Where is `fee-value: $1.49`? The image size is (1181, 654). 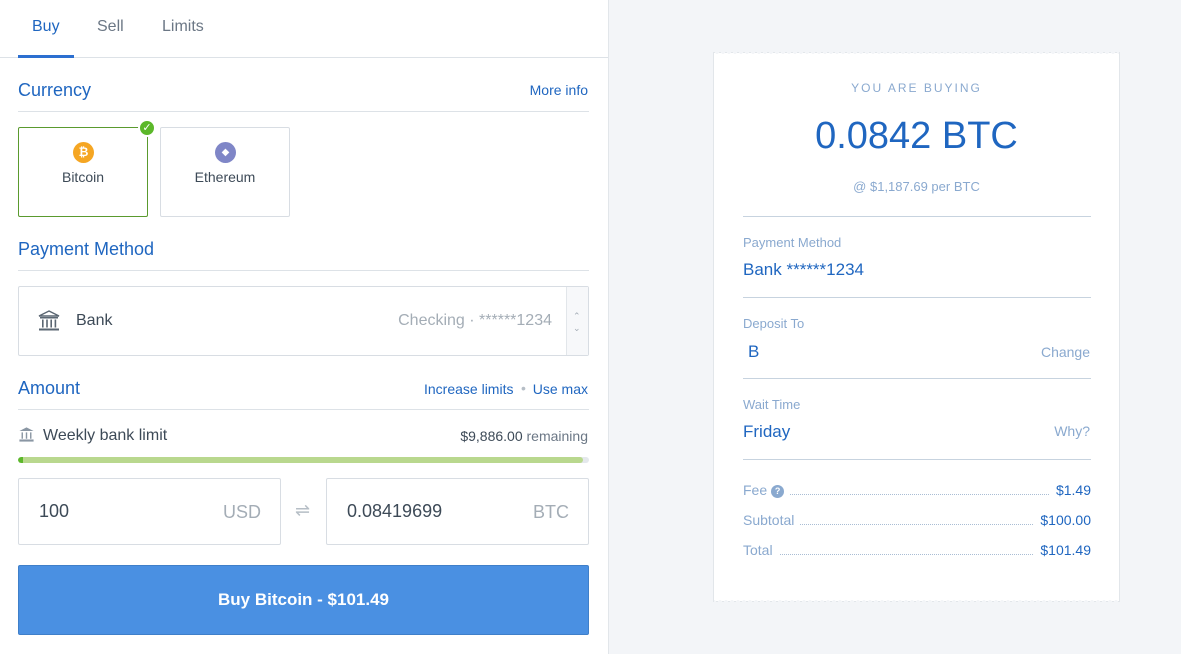
fee-value: $1.49 is located at coordinates (1070, 490).